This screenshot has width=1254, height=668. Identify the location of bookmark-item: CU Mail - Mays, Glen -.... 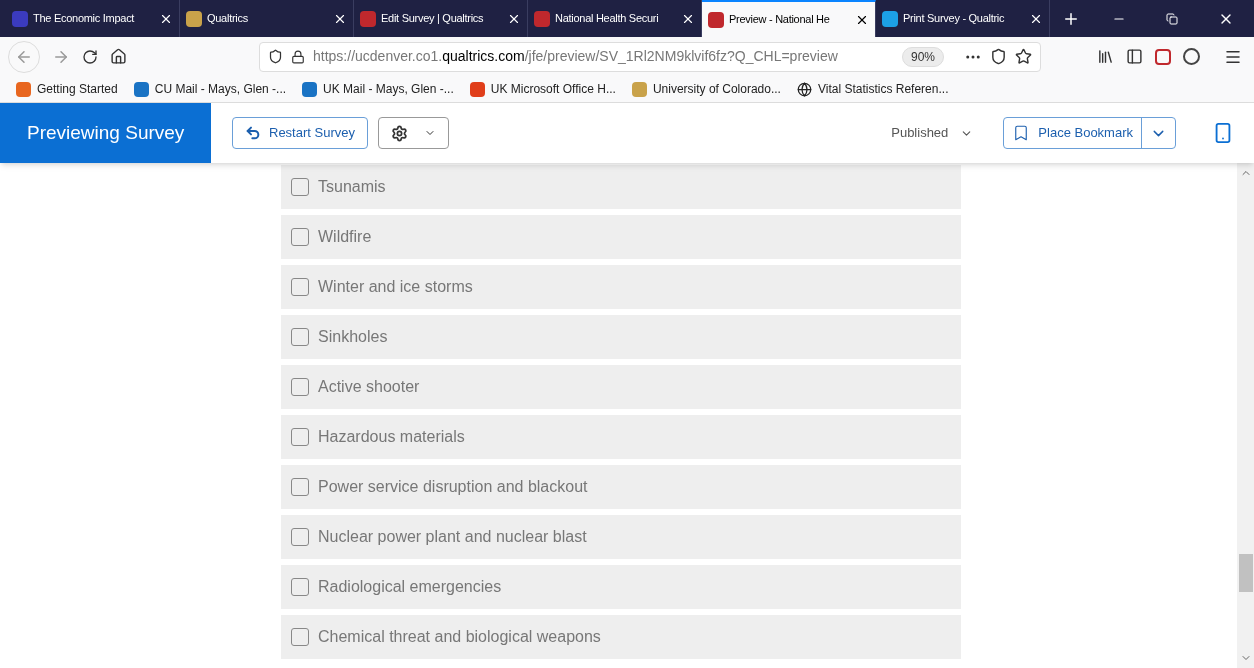
(210, 89).